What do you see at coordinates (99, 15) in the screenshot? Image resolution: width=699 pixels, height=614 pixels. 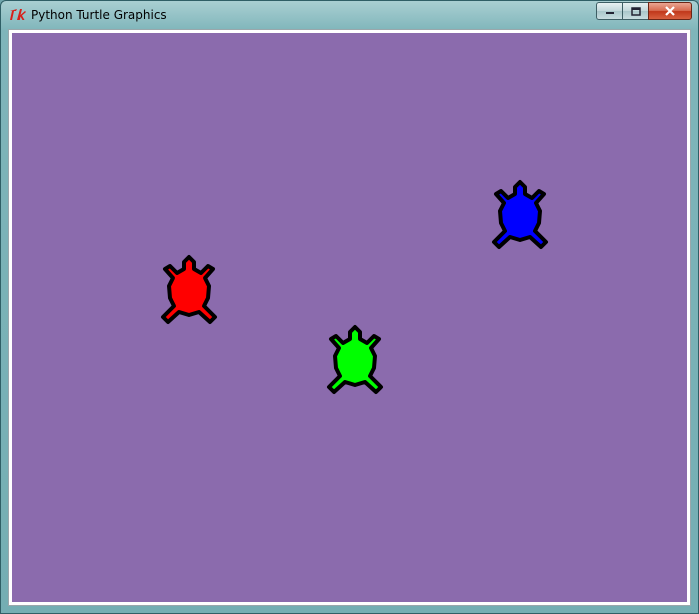 I see `window-title: Python Turtle Graphics` at bounding box center [99, 15].